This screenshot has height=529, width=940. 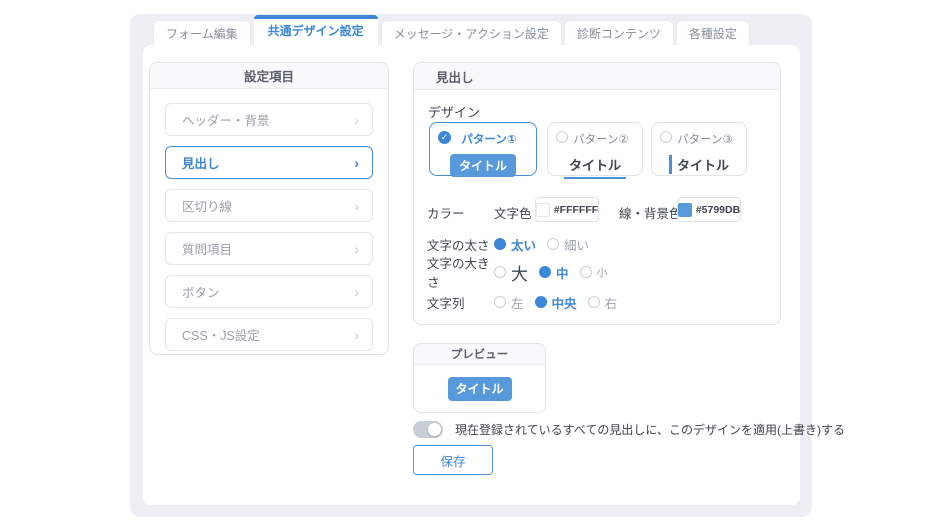 I want to click on preview-title-sample: タイトル, so click(x=479, y=388).